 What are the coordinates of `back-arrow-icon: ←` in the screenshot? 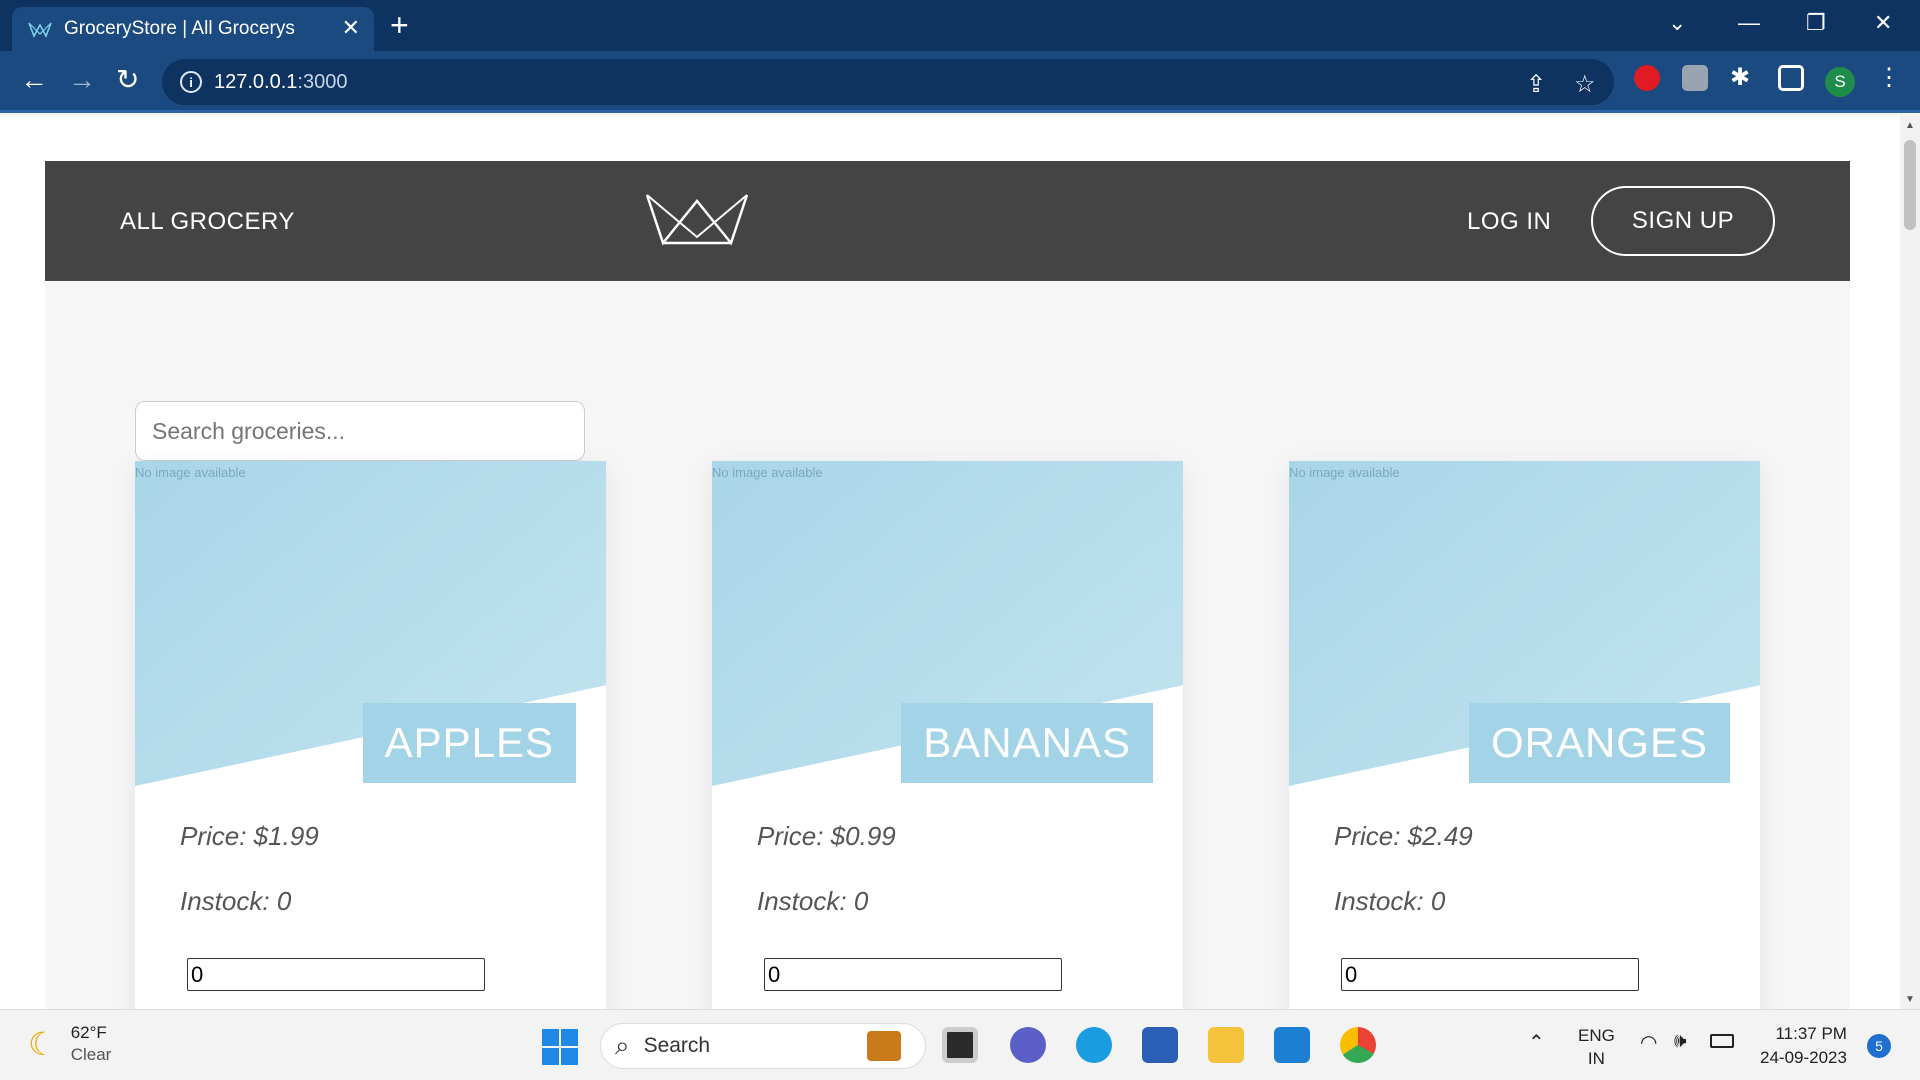 It's located at (34, 80).